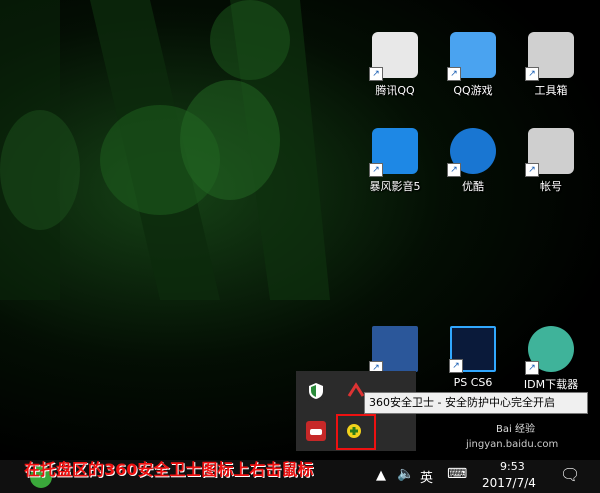 The width and height of the screenshot is (600, 493). I want to click on qq-game-icon: ↗, so click(471, 56).